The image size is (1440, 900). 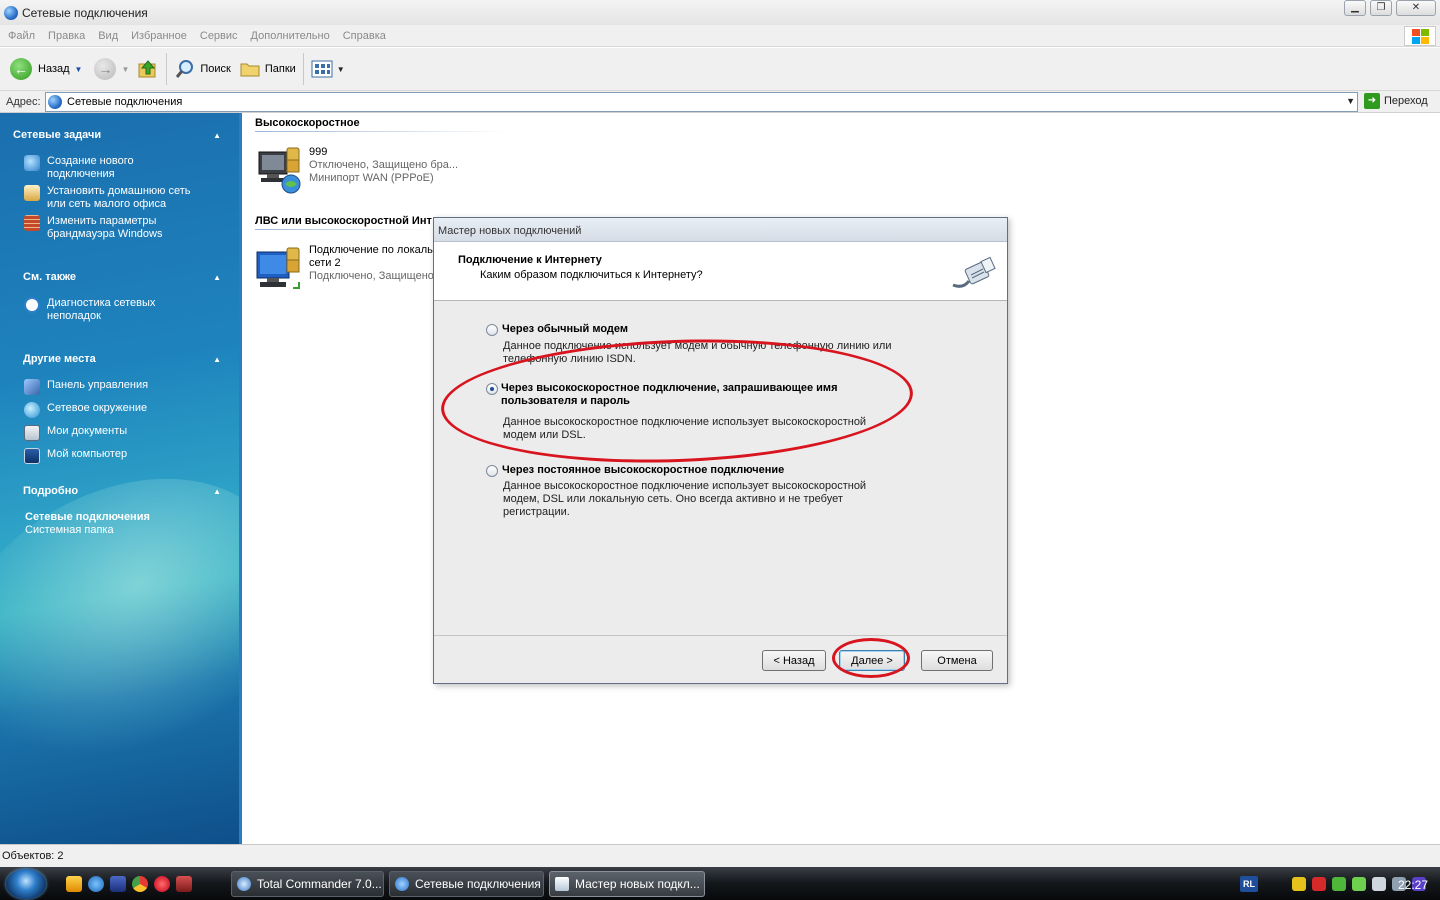 I want to click on forward-button: → ▼, so click(x=111, y=69).